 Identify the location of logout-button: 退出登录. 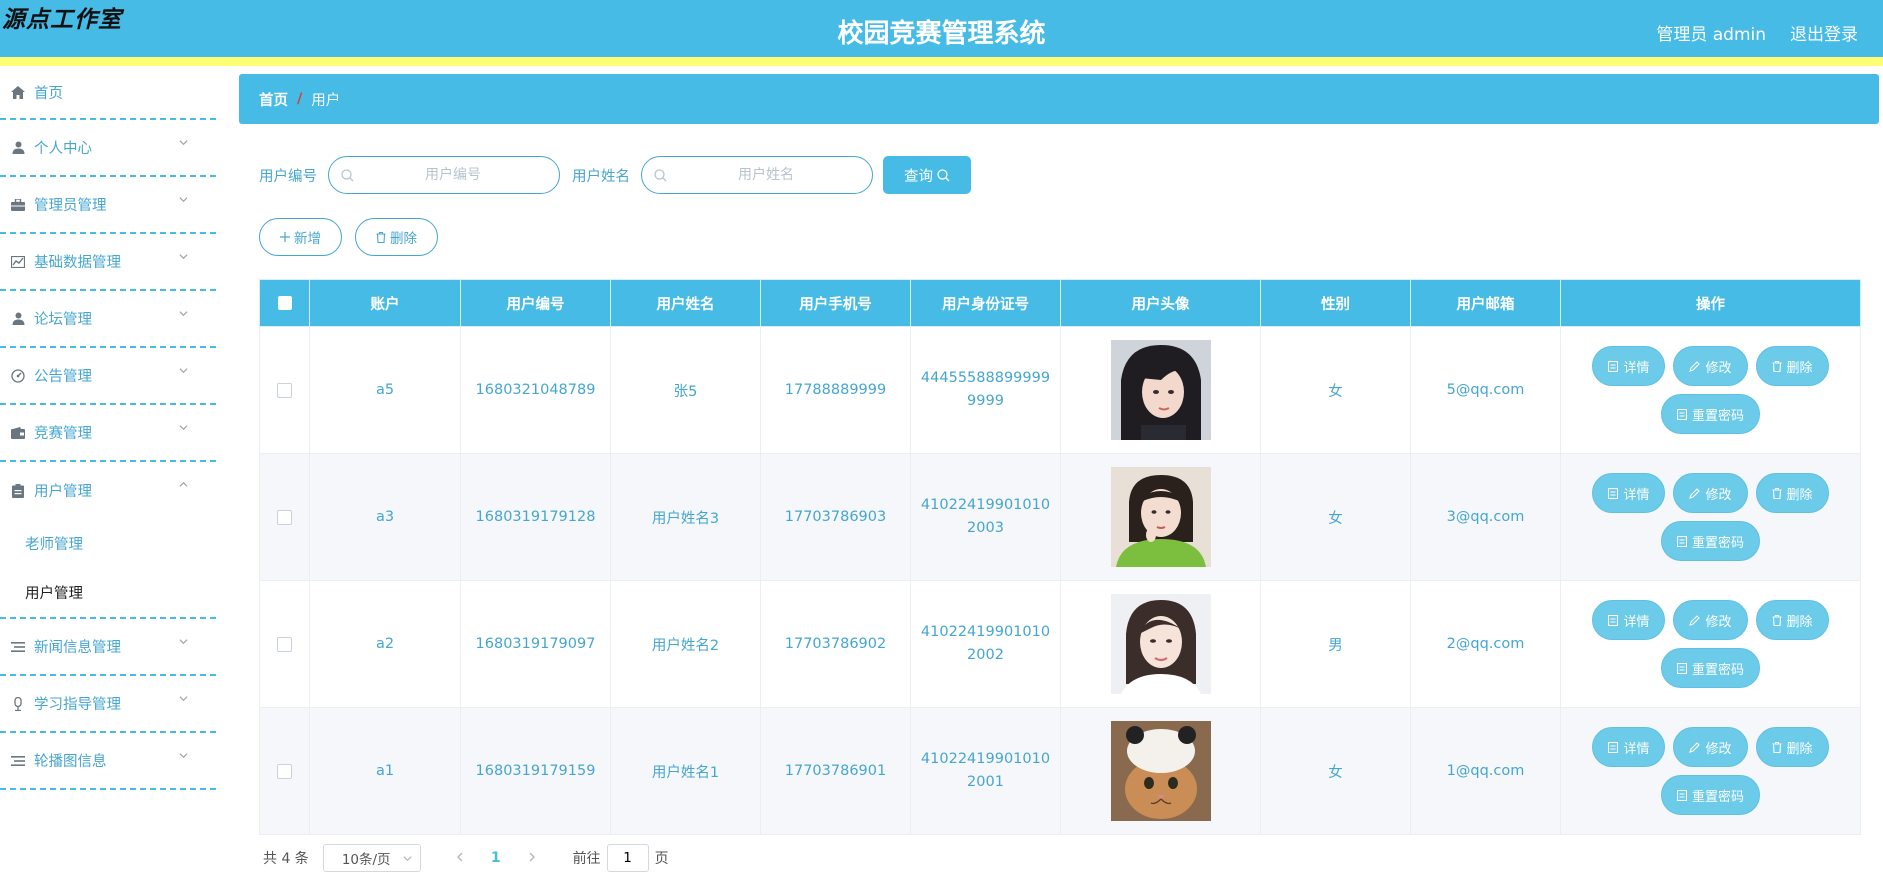
(1824, 32).